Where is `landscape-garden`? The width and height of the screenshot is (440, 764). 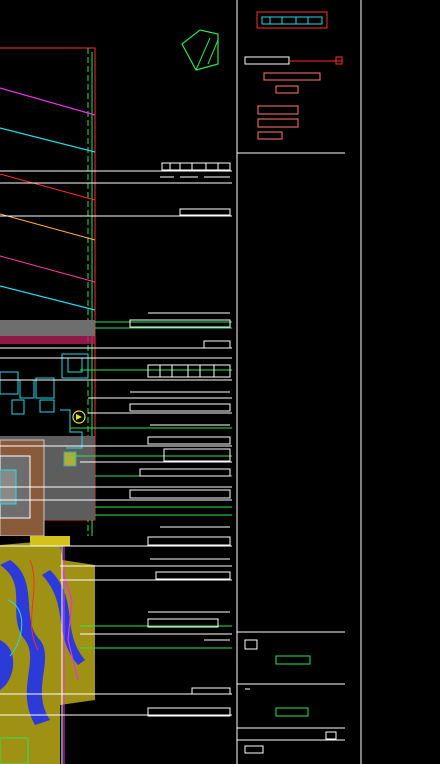 landscape-garden is located at coordinates (47, 650).